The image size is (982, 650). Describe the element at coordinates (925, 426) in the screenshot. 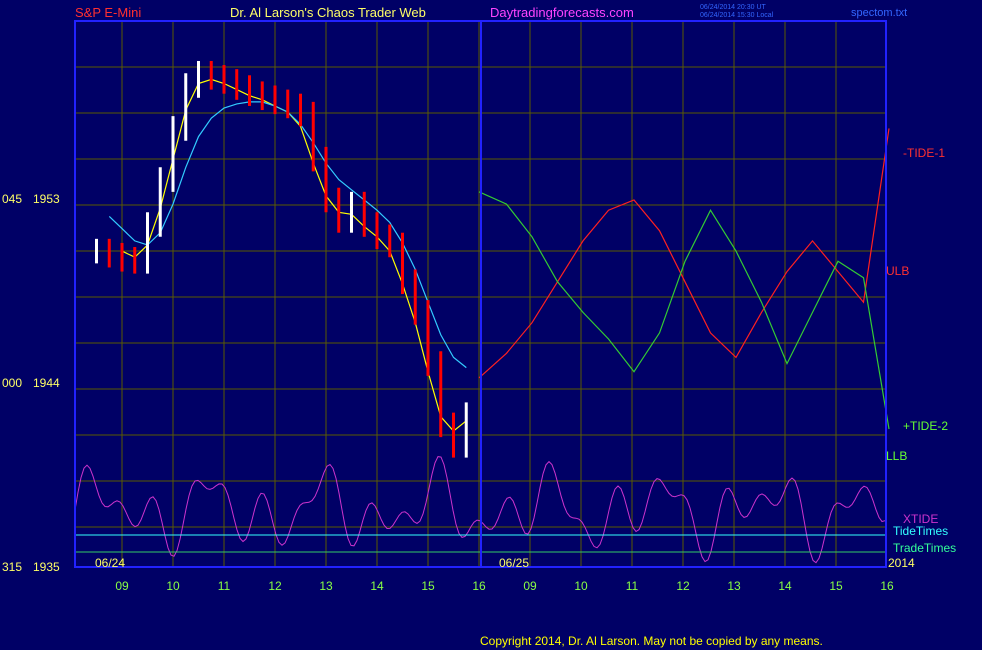

I see `label-tide2: +TIDE-2` at that location.